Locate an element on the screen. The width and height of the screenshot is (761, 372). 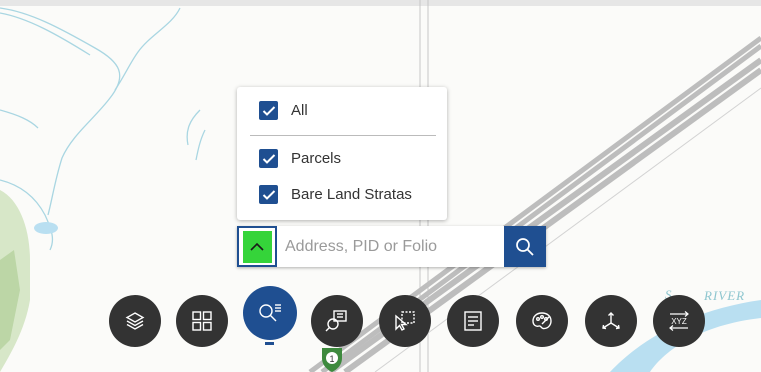
shield-number: 1 is located at coordinates (331, 359).